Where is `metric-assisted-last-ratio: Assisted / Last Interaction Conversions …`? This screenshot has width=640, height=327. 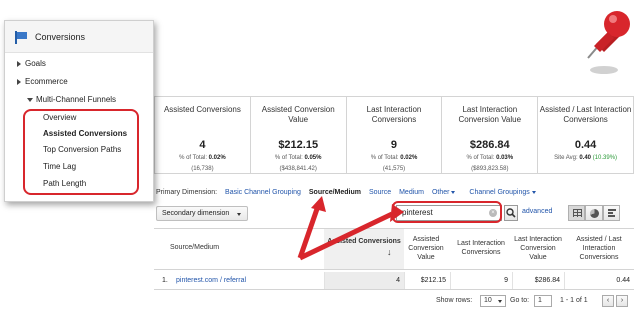
metric-assisted-last-ratio: Assisted / Last Interaction Conversions … is located at coordinates (585, 133).